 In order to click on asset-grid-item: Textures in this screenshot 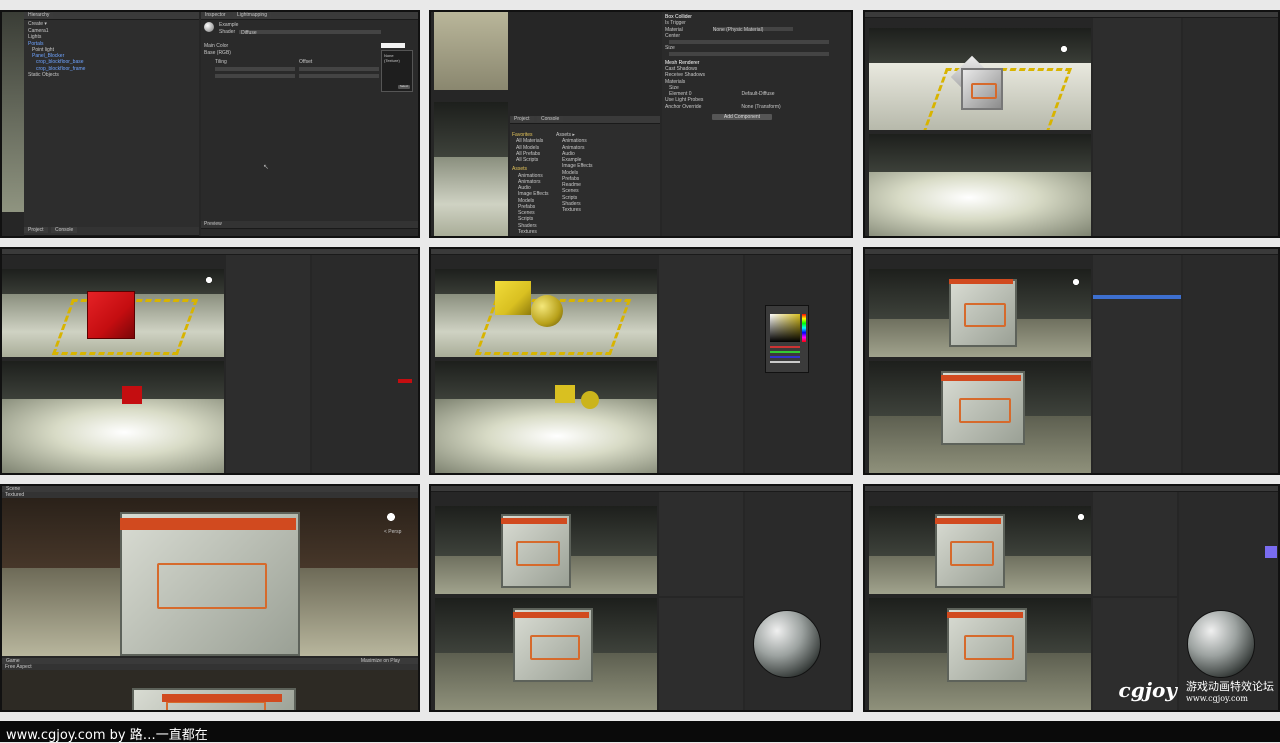, I will do `click(606, 210)`.